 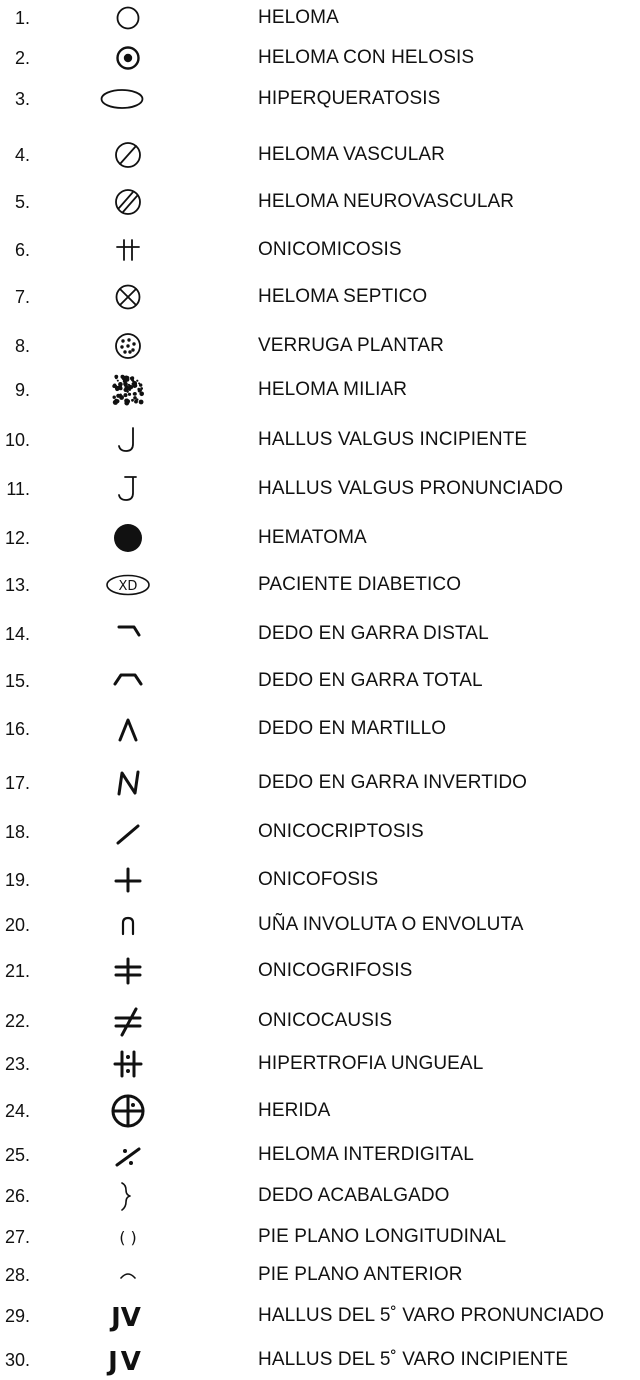 What do you see at coordinates (366, 57) in the screenshot?
I see `row-label: HELOMA CON HELOSIS` at bounding box center [366, 57].